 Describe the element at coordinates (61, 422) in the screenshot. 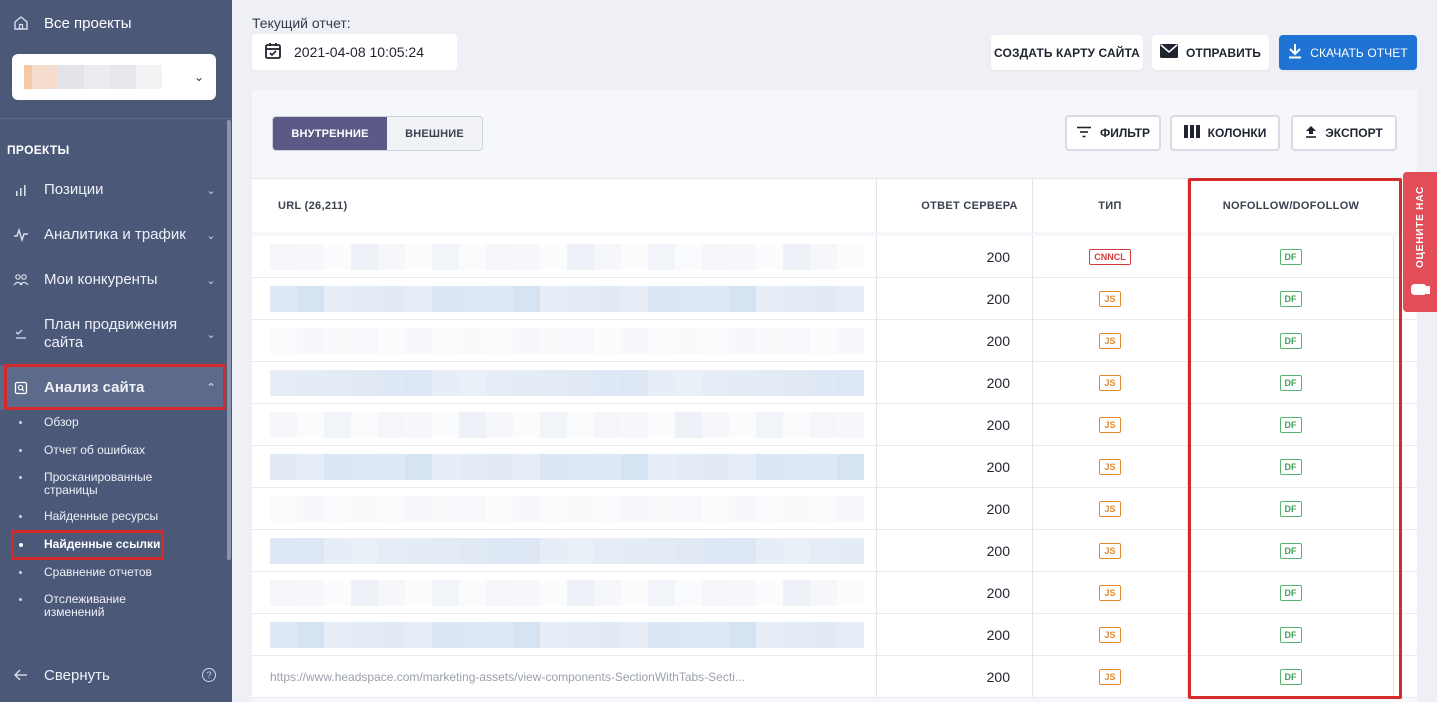

I see `subnav-label: Обзор` at that location.